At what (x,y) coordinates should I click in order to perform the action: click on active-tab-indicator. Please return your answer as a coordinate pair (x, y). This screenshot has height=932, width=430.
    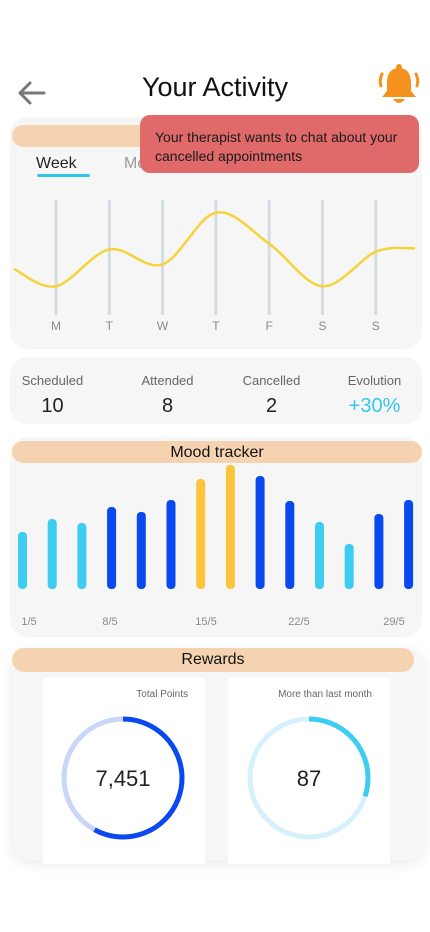
    Looking at the image, I should click on (63, 175).